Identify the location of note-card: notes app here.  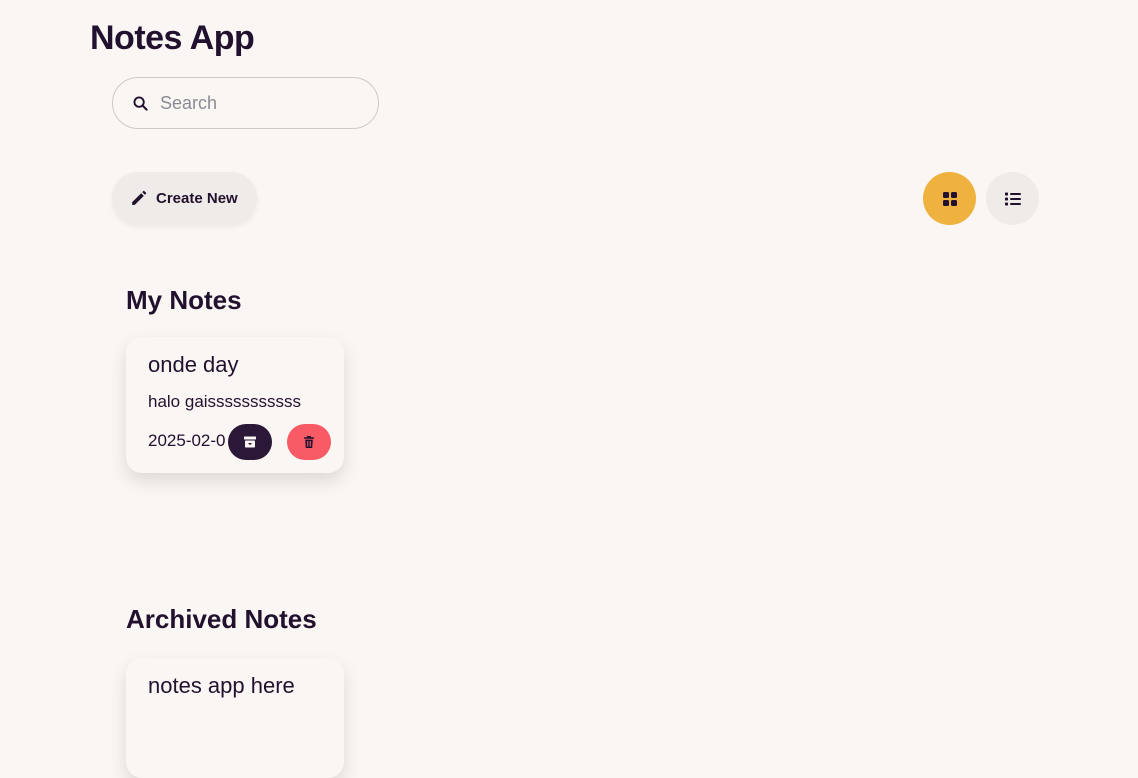
(235, 718).